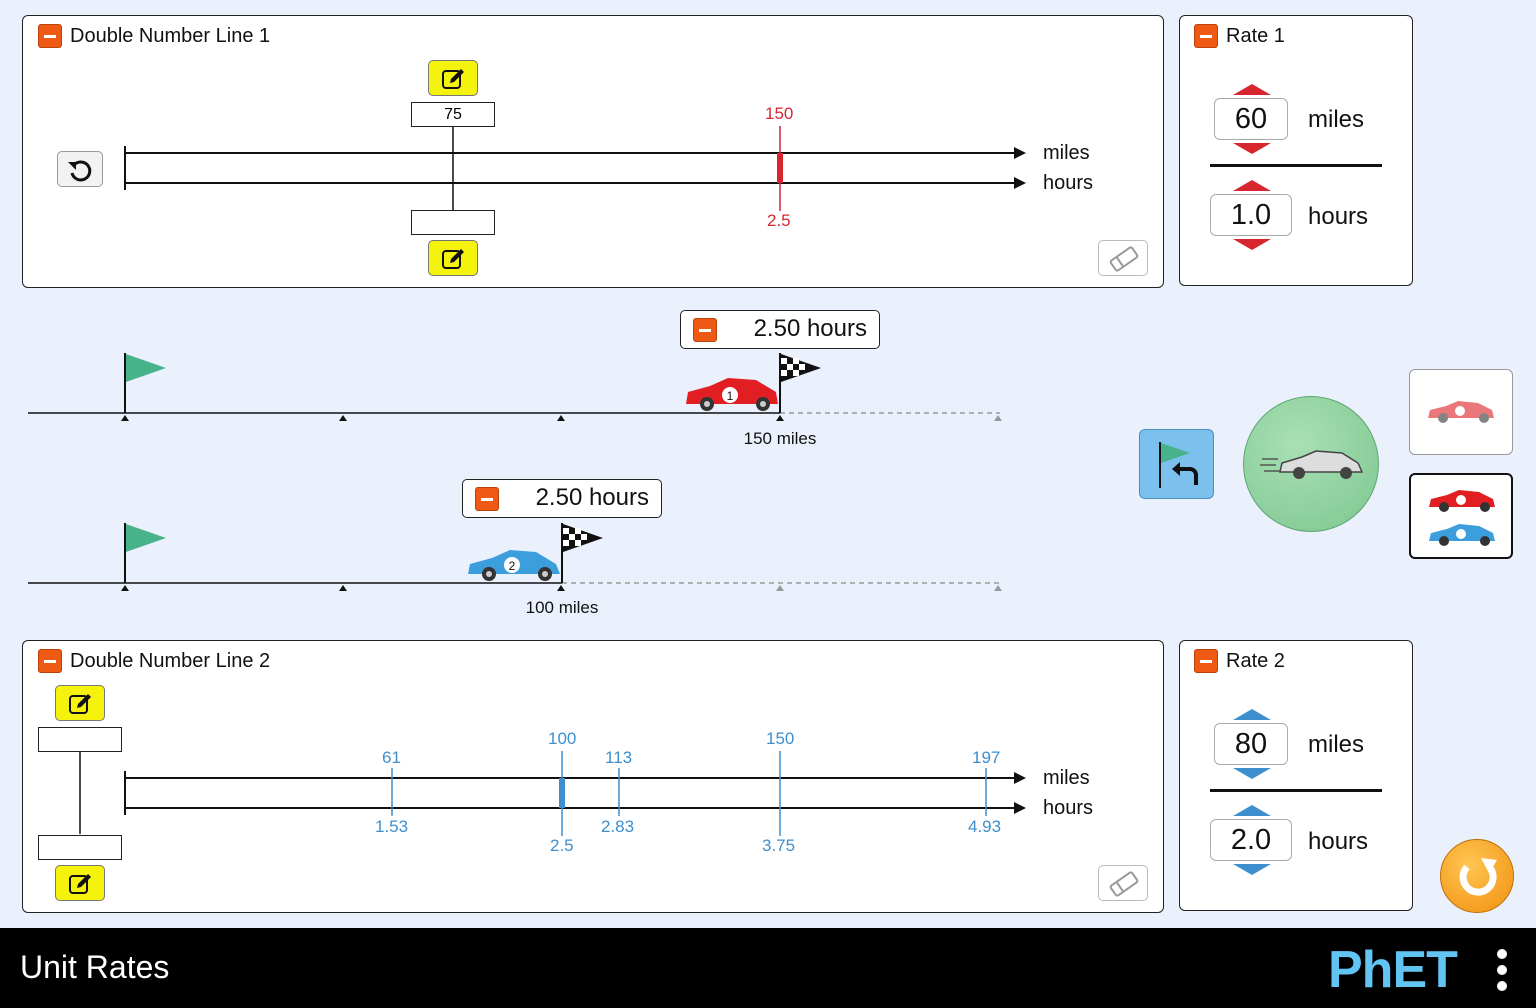 The height and width of the screenshot is (1008, 1536). What do you see at coordinates (1206, 661) in the screenshot?
I see `rate2-collapse-button` at bounding box center [1206, 661].